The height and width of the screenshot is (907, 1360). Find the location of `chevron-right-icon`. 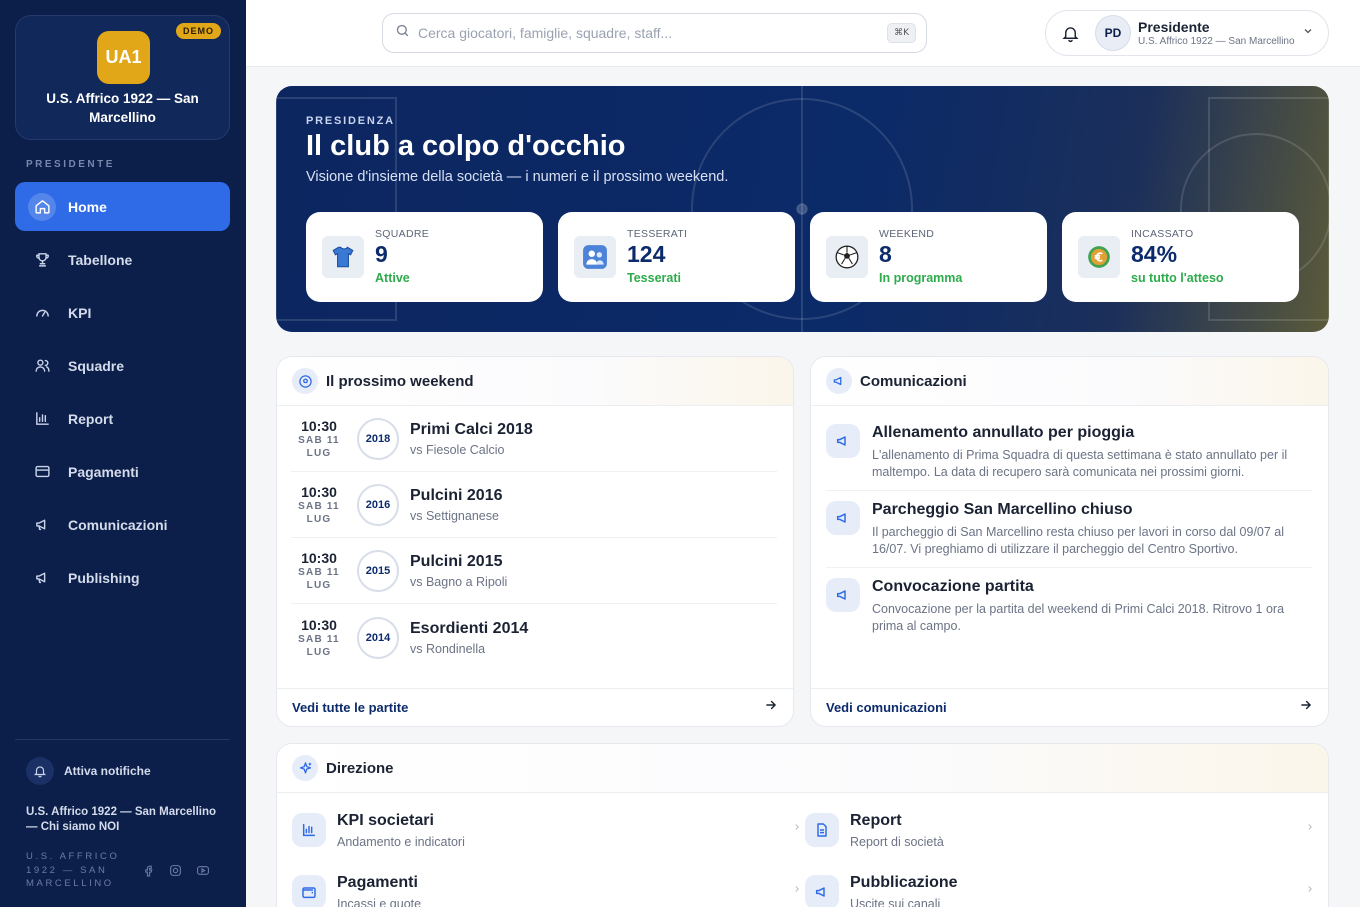

chevron-right-icon is located at coordinates (797, 891).